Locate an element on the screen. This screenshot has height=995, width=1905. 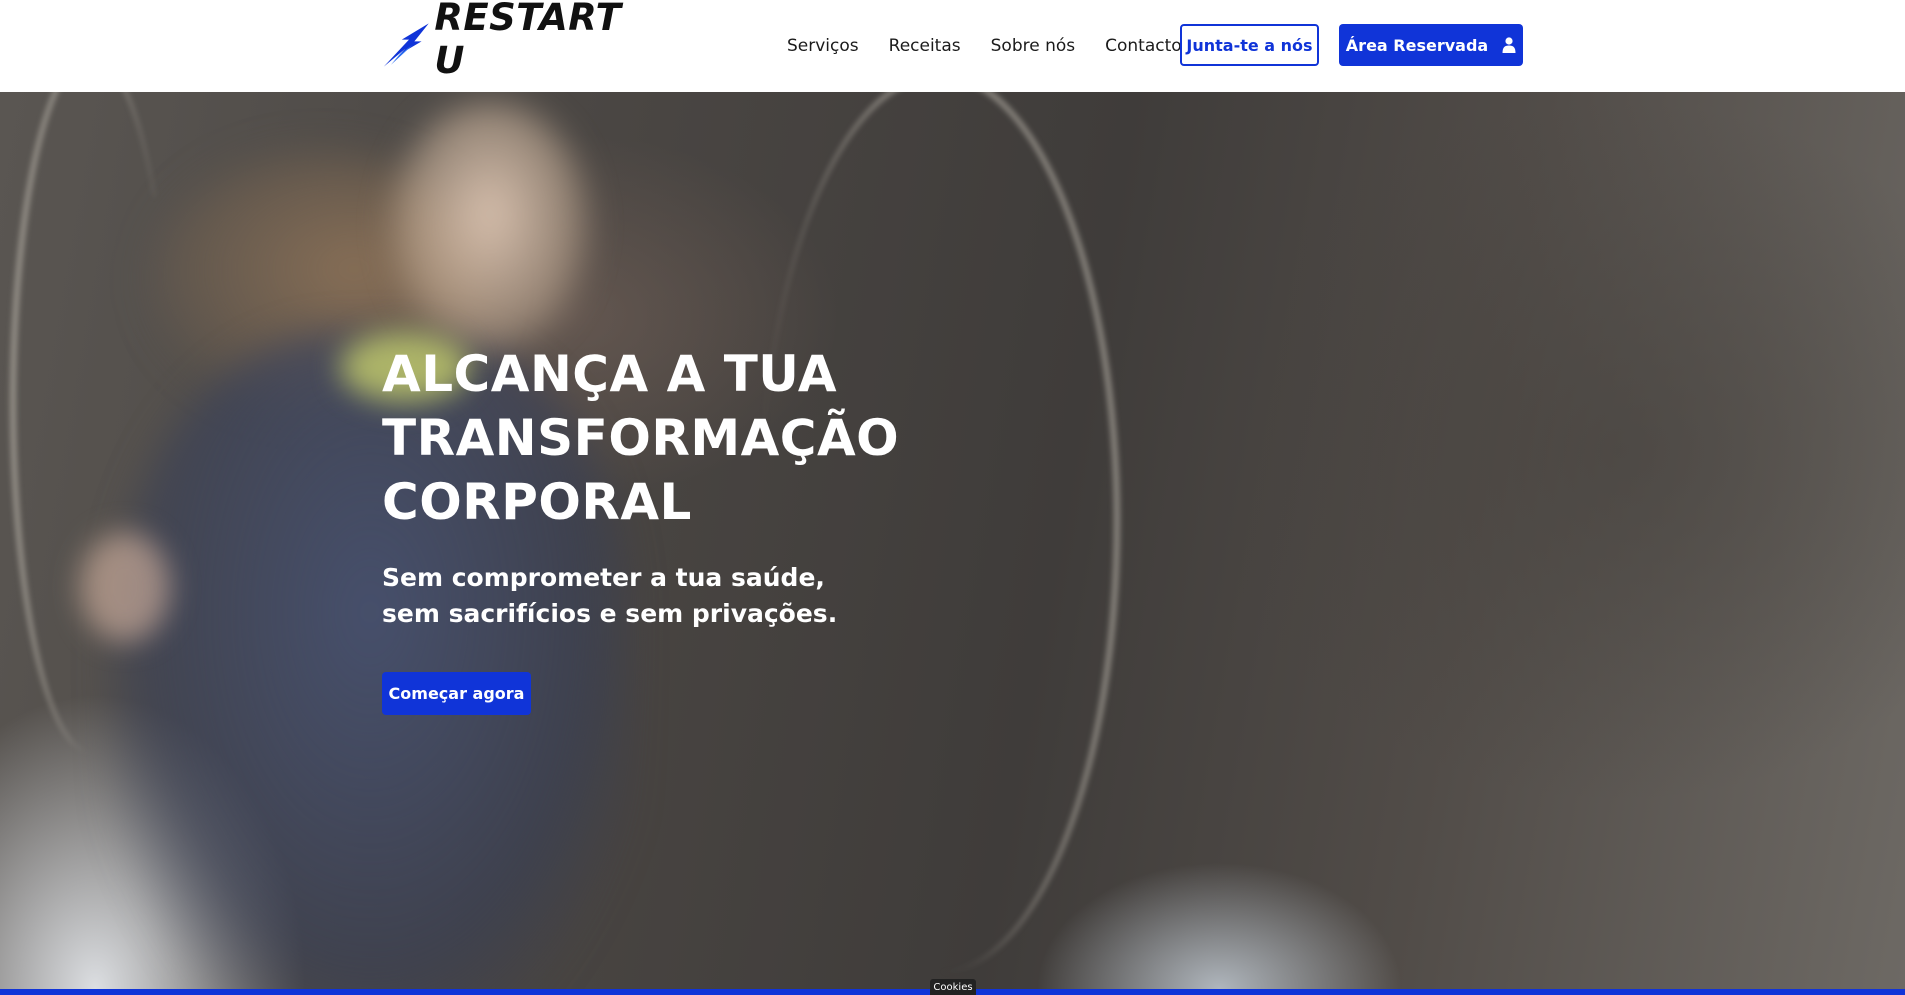
hero-background-hand is located at coordinates (125, 587).